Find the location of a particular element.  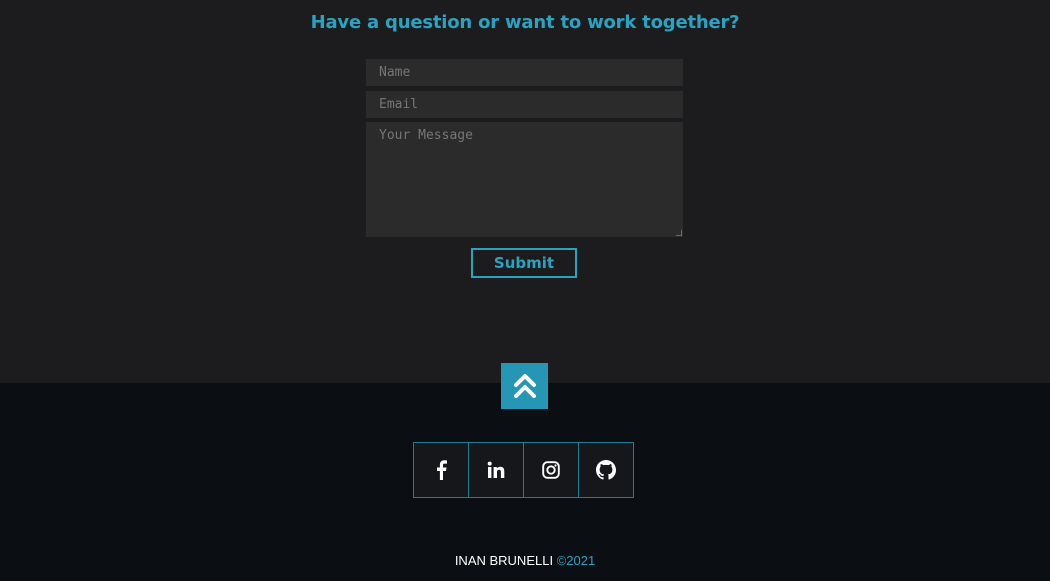

facebook-icon is located at coordinates (442, 470).